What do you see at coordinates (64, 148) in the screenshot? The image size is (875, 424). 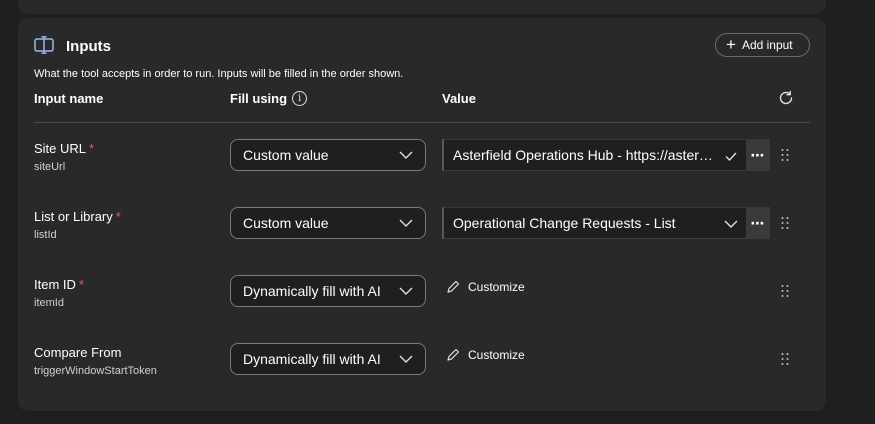 I see `input-label: Site URL *` at bounding box center [64, 148].